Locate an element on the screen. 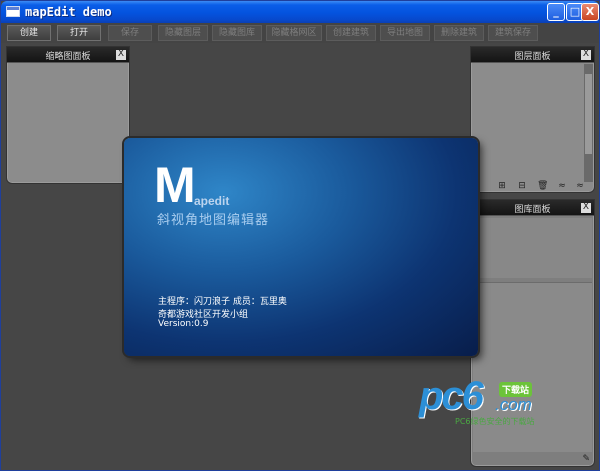  minimize-button: _ is located at coordinates (556, 12).